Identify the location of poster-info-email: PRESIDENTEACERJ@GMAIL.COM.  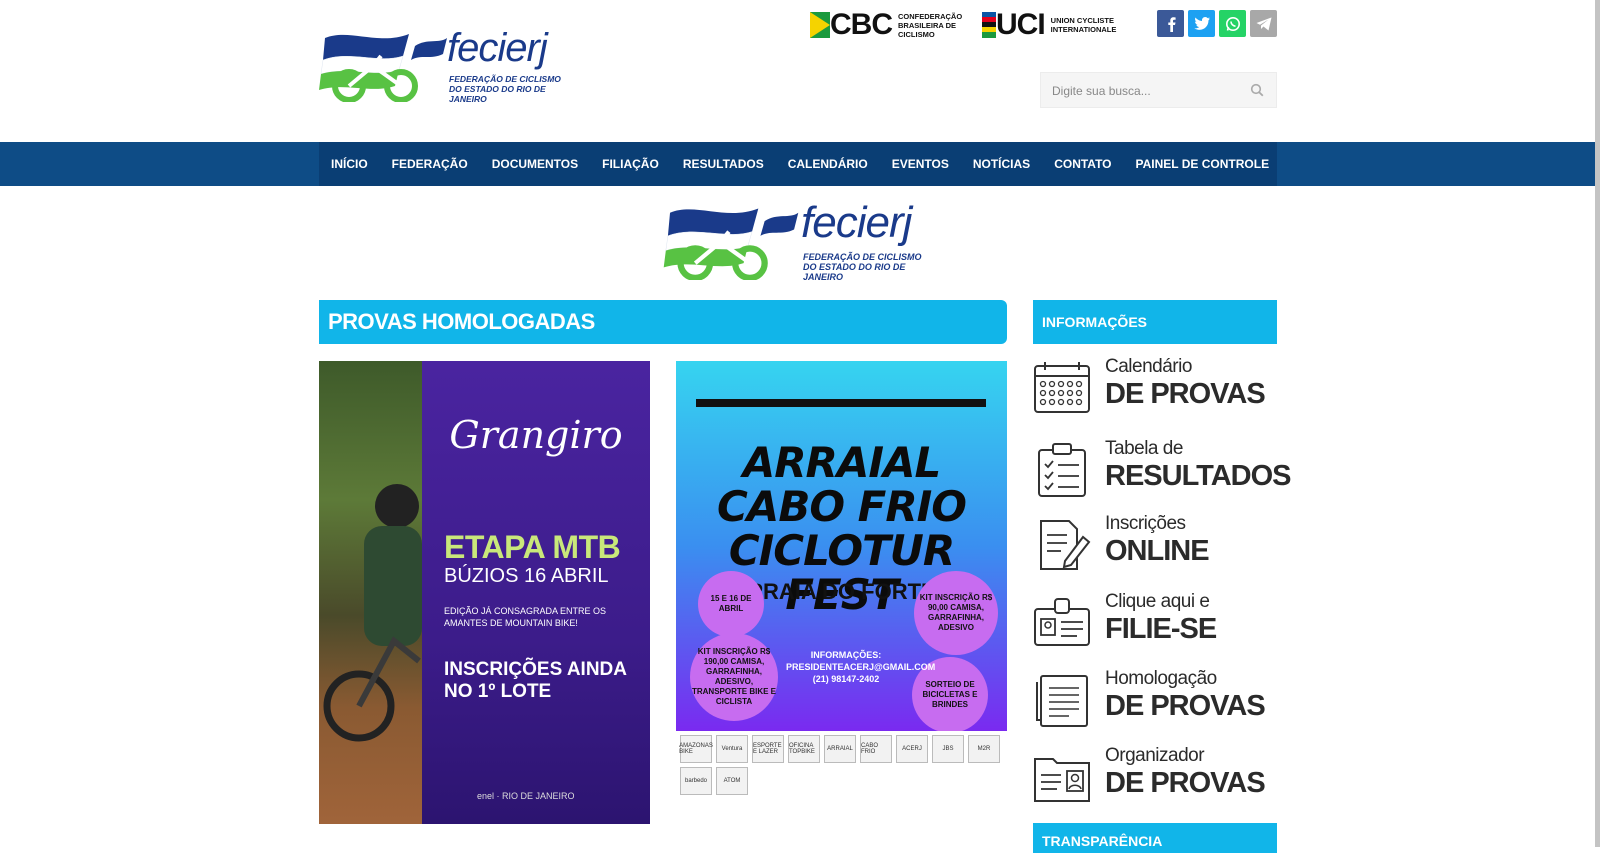
(861, 667).